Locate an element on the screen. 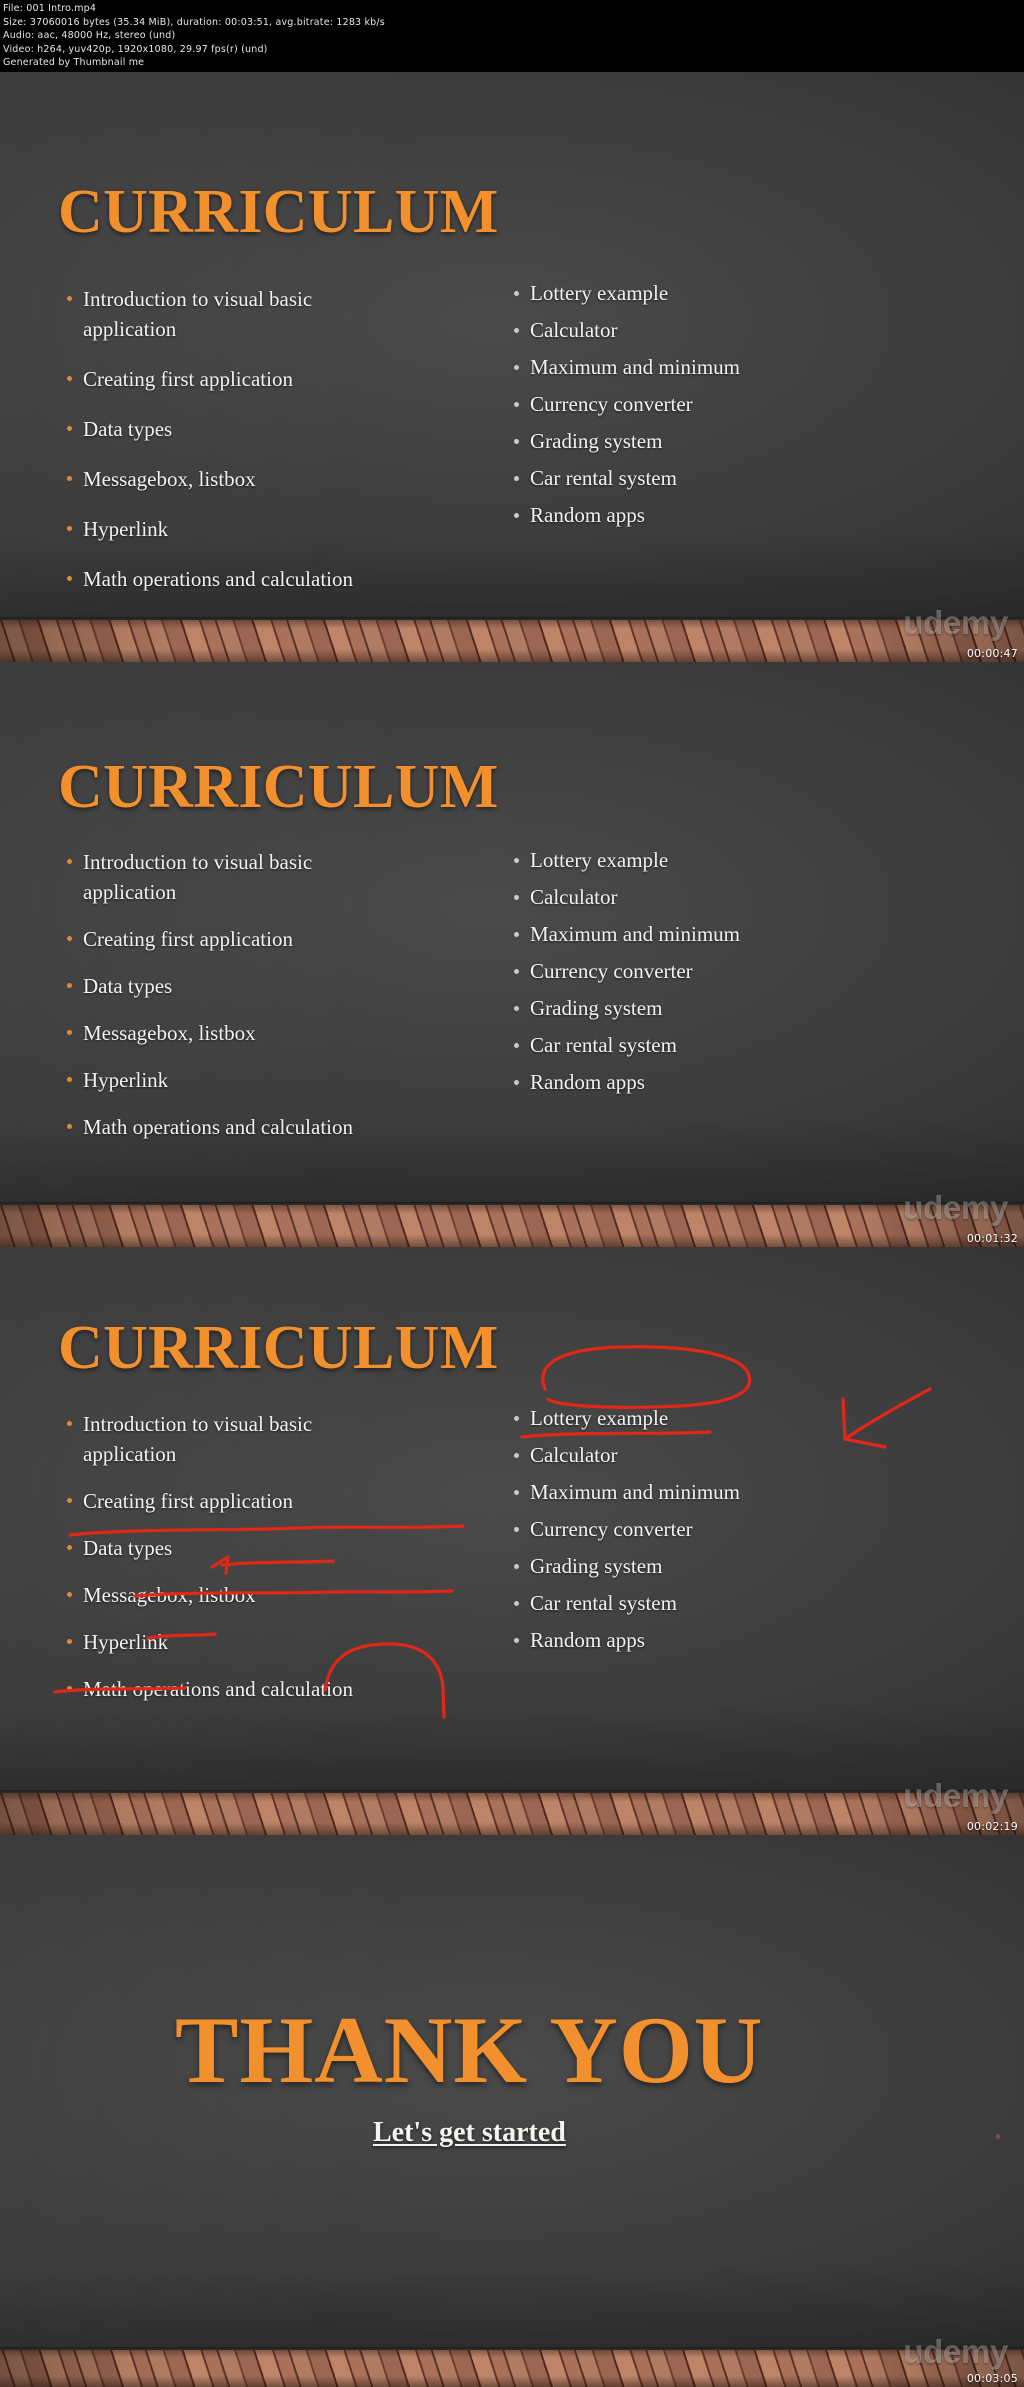 Image resolution: width=1024 pixels, height=2387 pixels. list-item: Car rental system is located at coordinates (722, 1603).